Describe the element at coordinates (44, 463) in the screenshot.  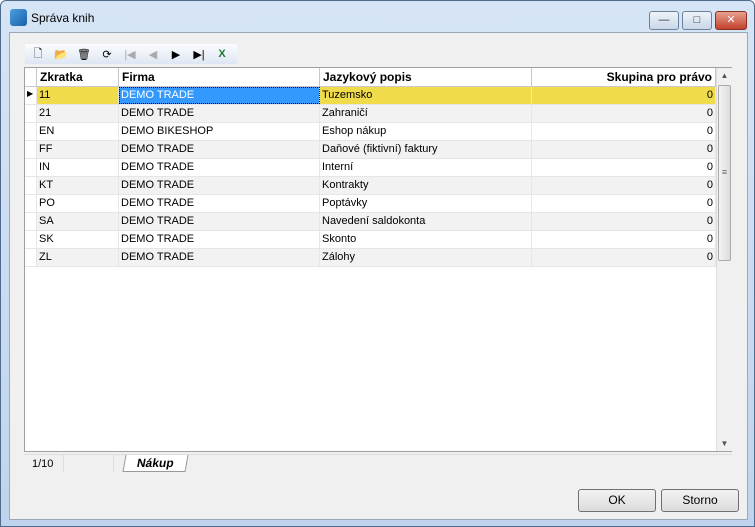
I see `record-position: 1/10` at that location.